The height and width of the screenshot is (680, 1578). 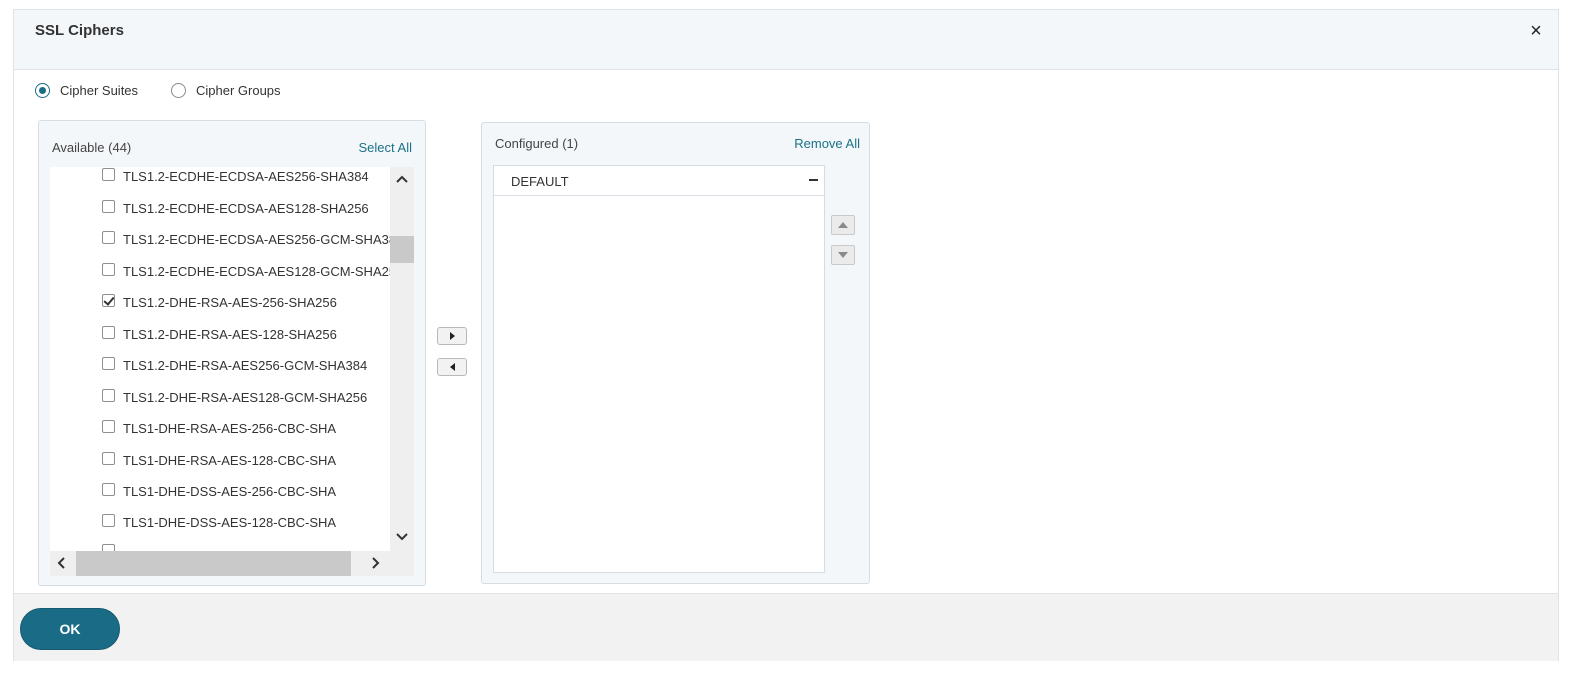 I want to click on list-item: TLS1.2-DHE-RSA-AES-128-SHA256, so click(x=219, y=334).